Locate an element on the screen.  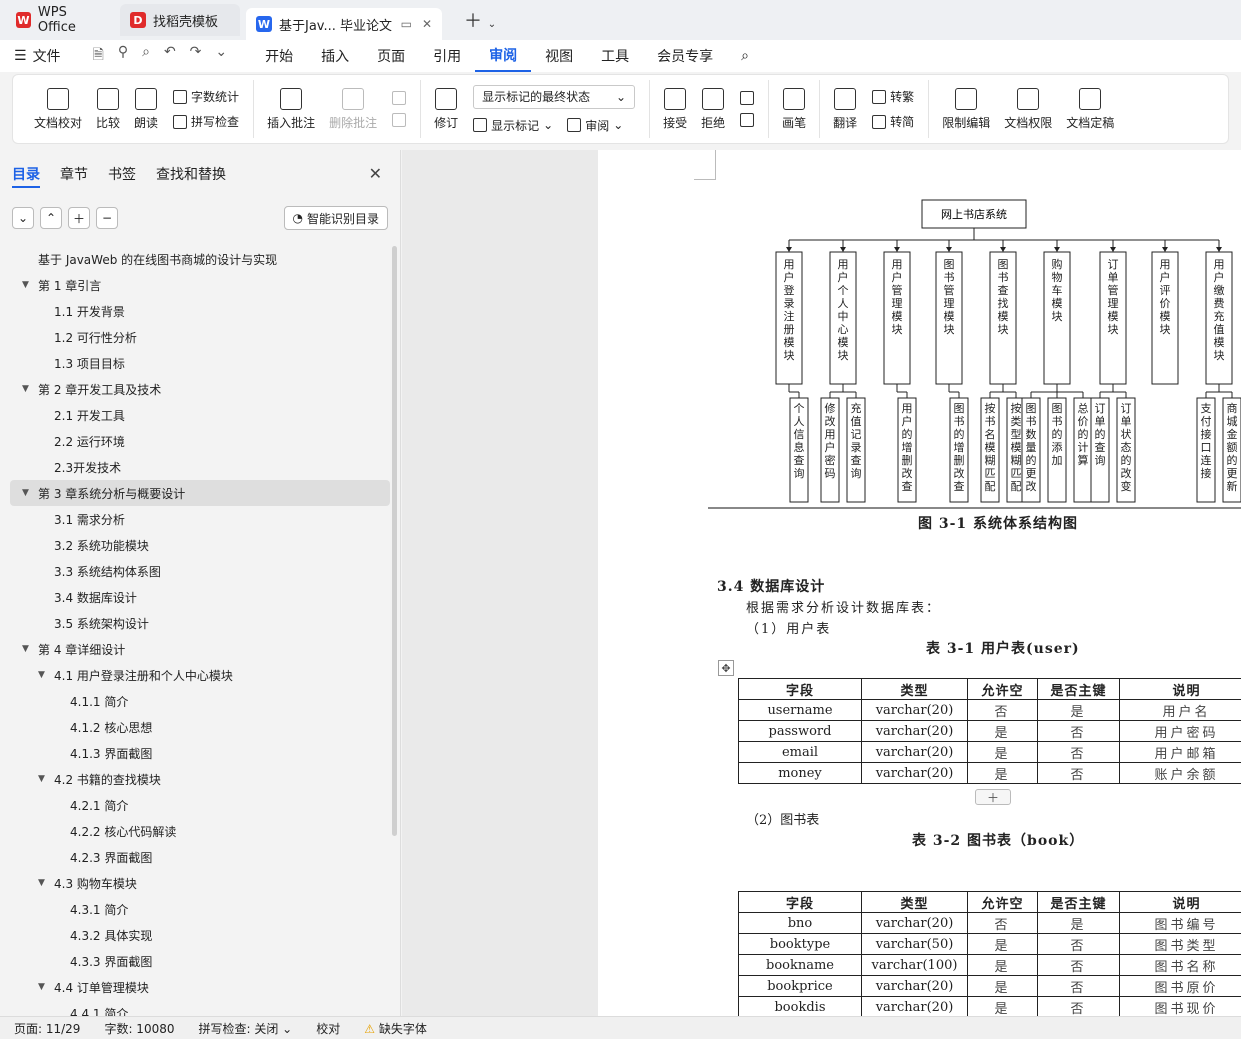
toc-item: ▼ 4.4 订单管理模块 is located at coordinates (200, 987).